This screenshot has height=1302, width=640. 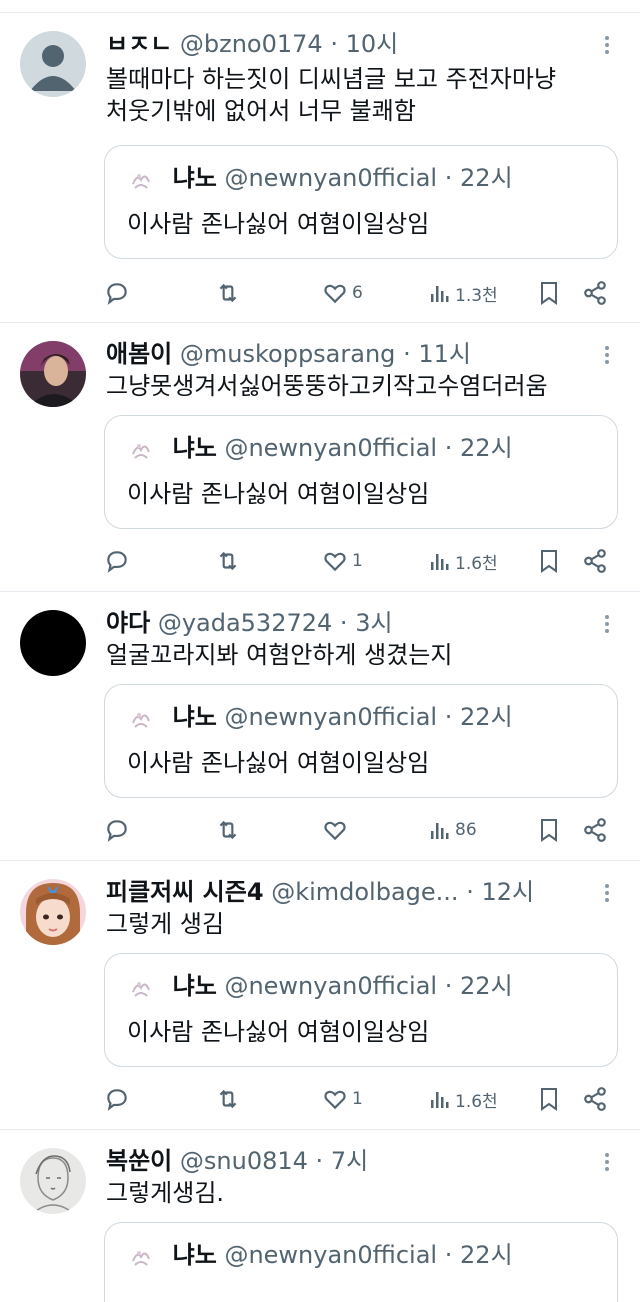 What do you see at coordinates (444, 354) in the screenshot?
I see `timestamp: 11시` at bounding box center [444, 354].